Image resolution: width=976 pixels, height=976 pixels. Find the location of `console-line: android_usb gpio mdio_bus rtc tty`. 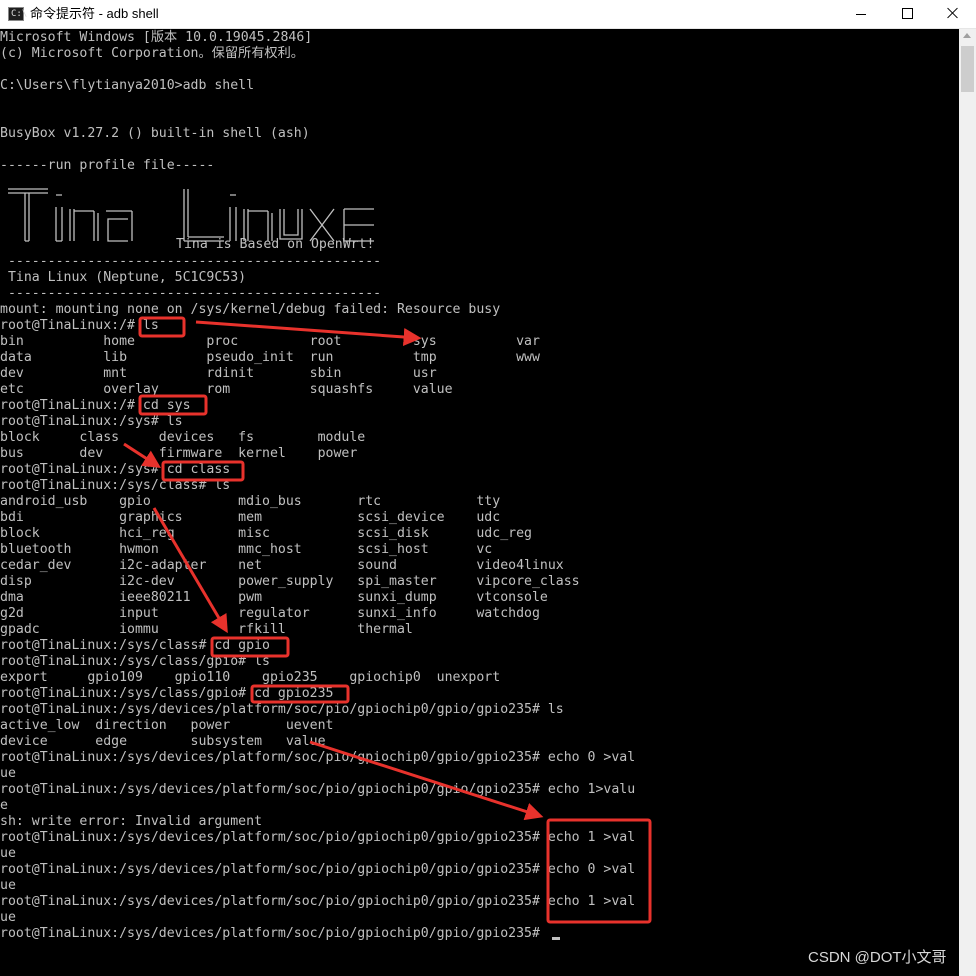

console-line: android_usb gpio mdio_bus rtc tty is located at coordinates (250, 501).